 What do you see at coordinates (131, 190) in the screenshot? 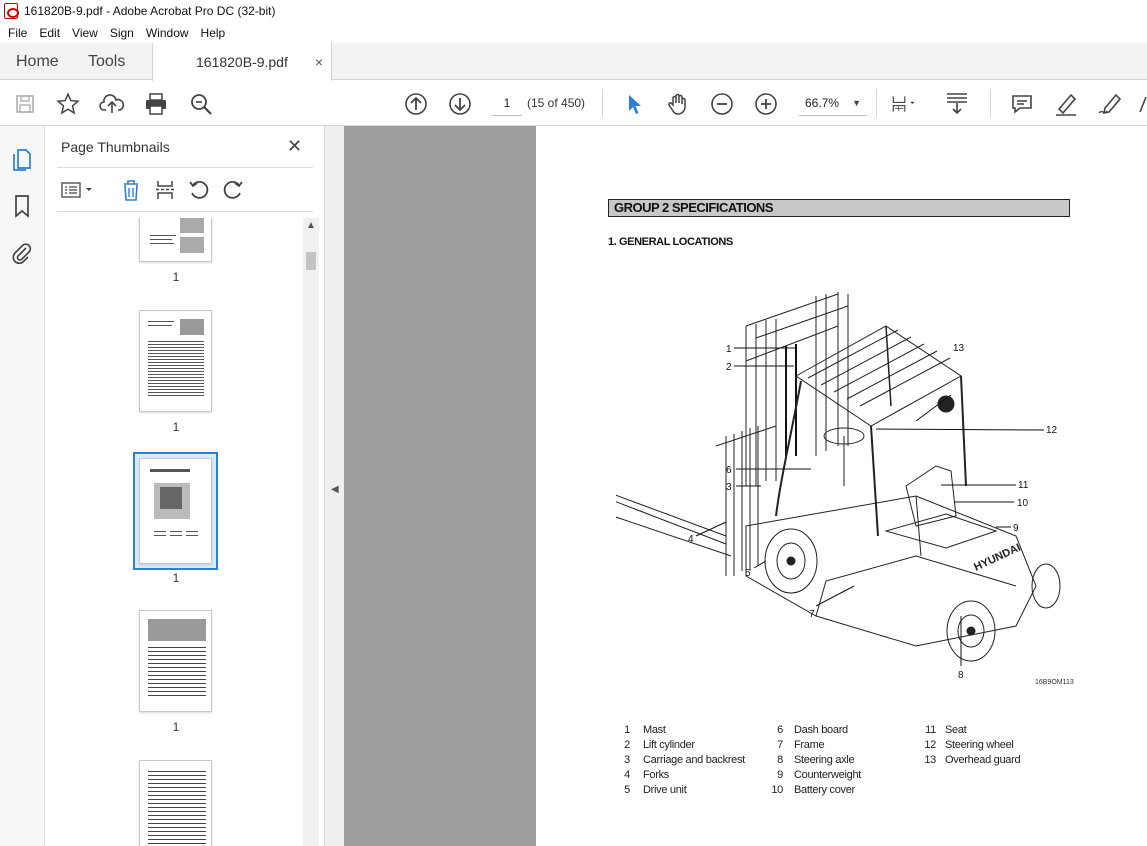
I see `delete-page-icon` at bounding box center [131, 190].